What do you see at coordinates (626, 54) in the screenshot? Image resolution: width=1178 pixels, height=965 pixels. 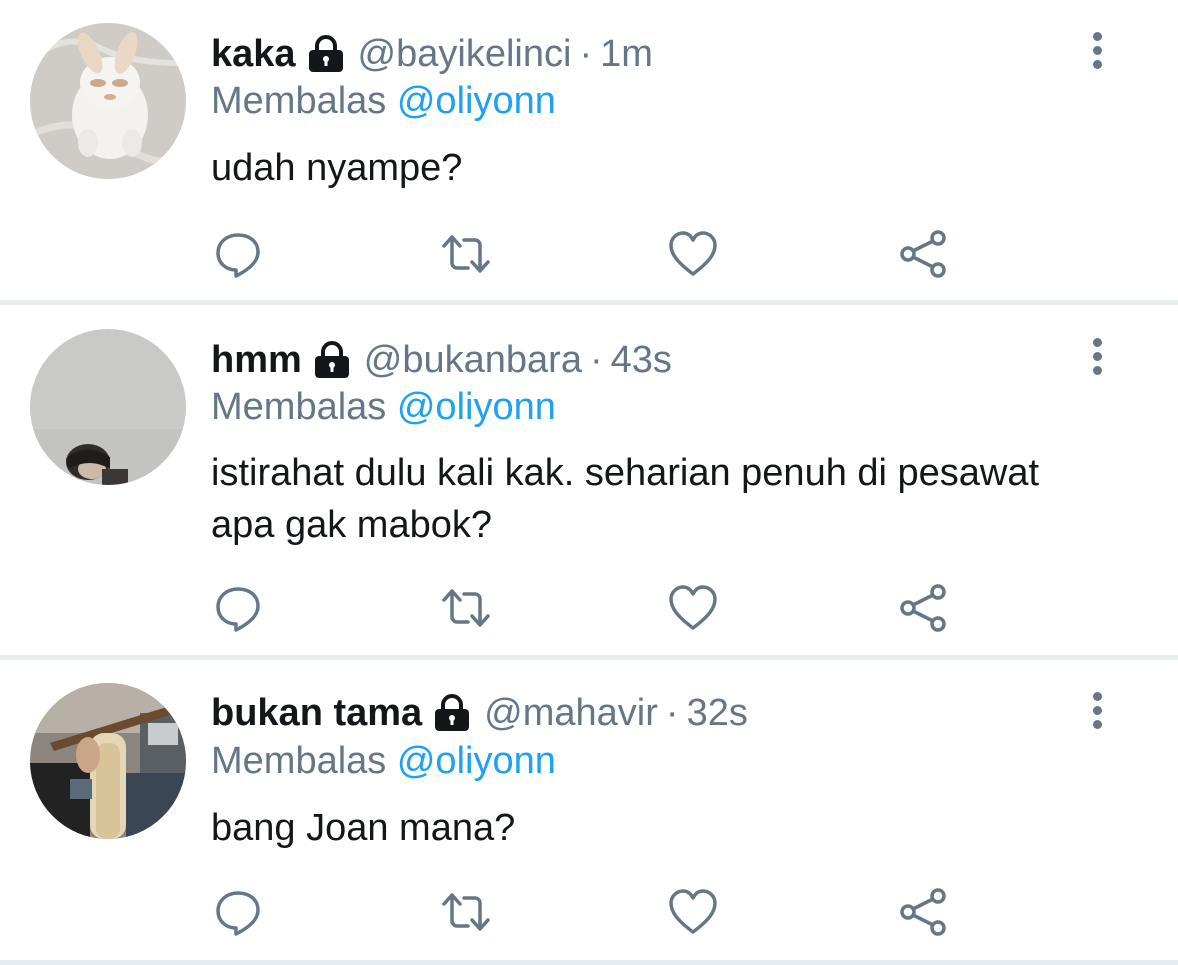 I see `timestamp: 1m` at bounding box center [626, 54].